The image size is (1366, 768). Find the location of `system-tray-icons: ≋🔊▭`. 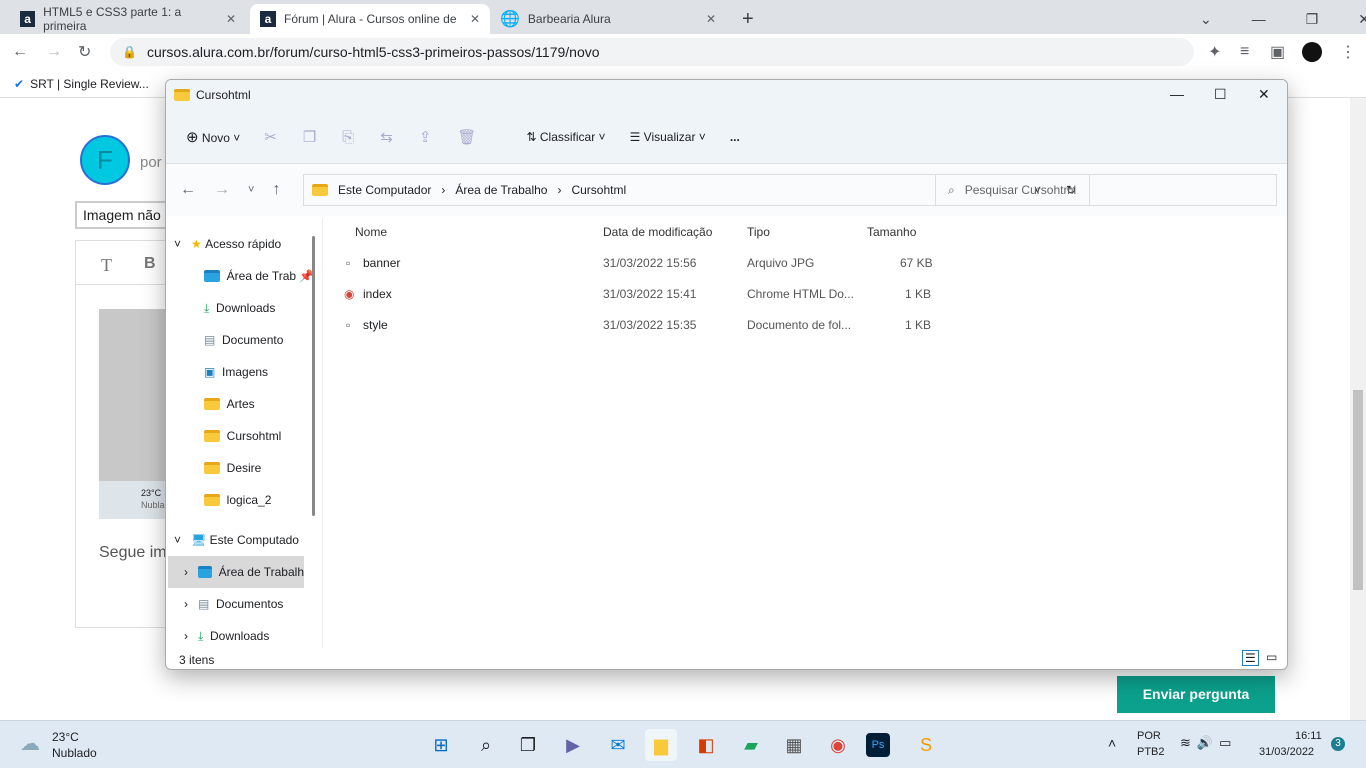

system-tray-icons: ≋🔊▭ is located at coordinates (1208, 743).